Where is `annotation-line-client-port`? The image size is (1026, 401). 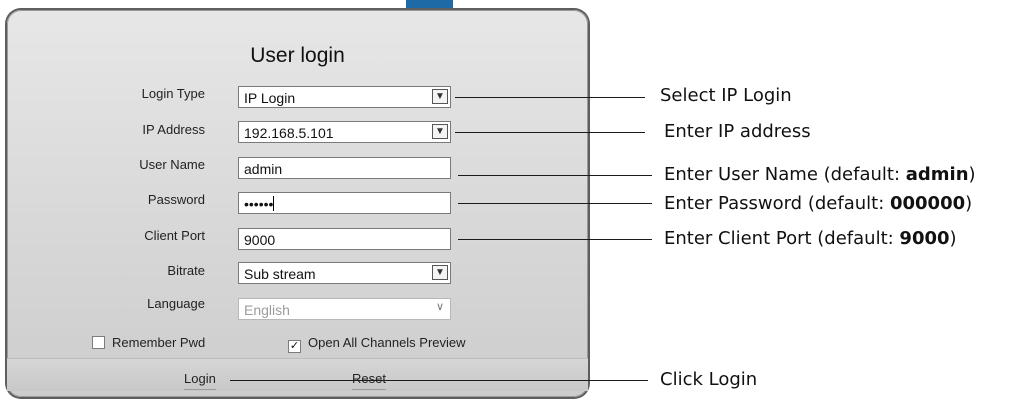 annotation-line-client-port is located at coordinates (555, 239).